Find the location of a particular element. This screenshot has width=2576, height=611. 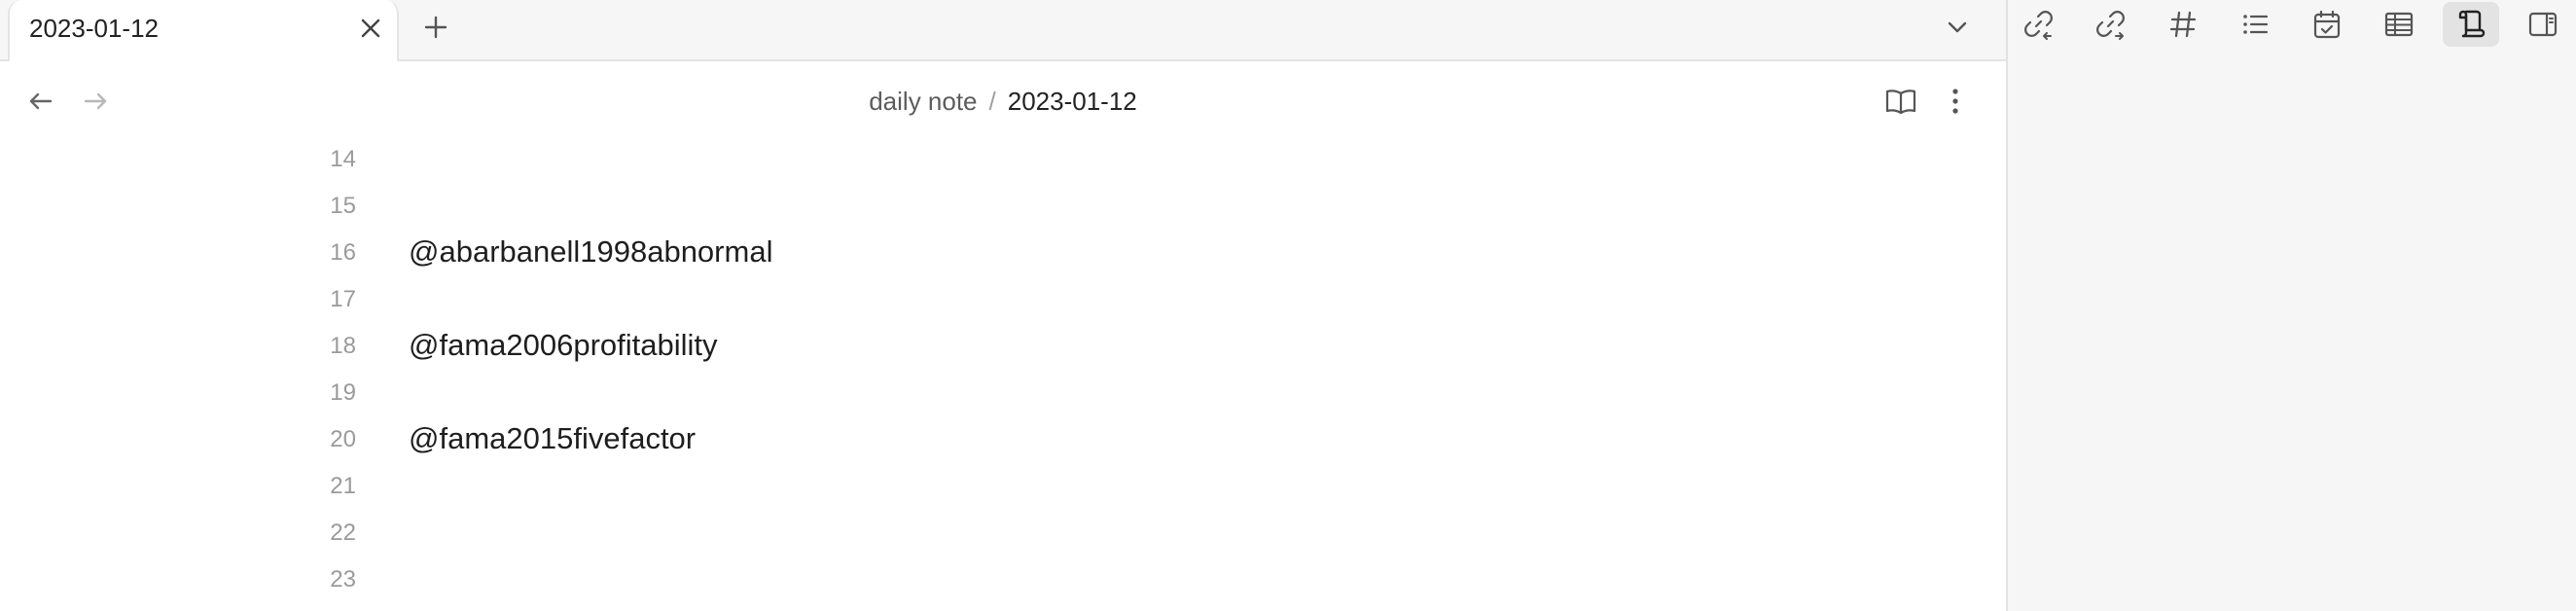

table-icon is located at coordinates (2399, 24).